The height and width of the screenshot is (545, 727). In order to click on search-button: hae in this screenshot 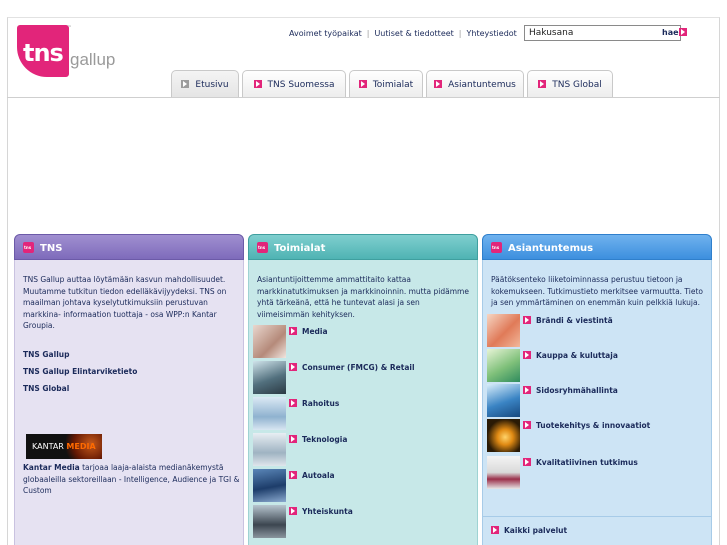, I will do `click(674, 32)`.